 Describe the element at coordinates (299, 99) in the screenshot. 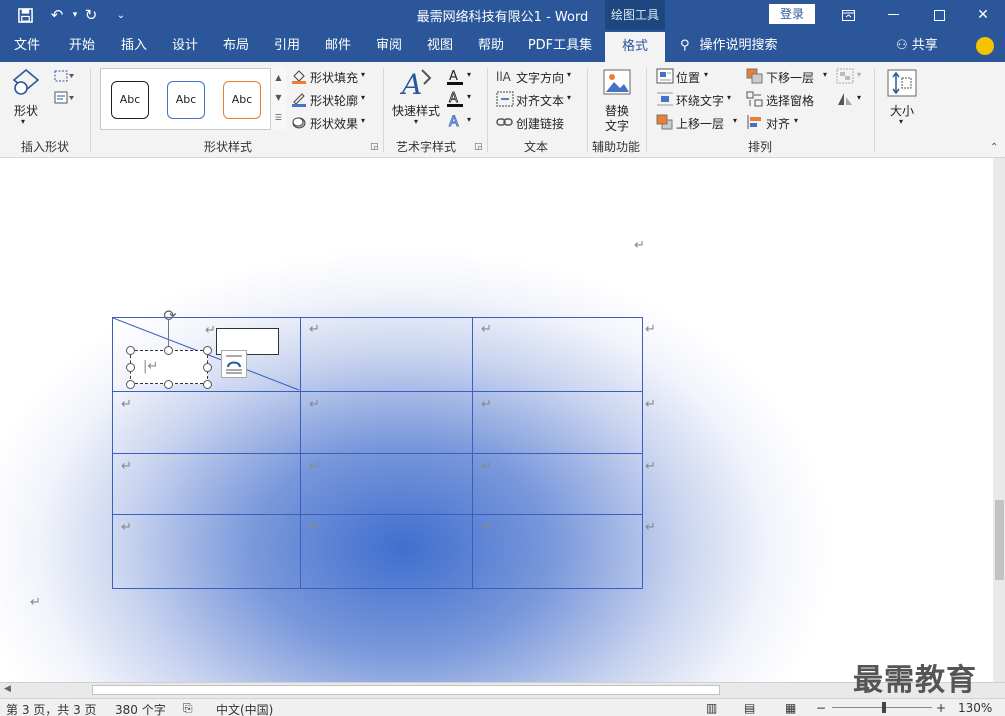

I see `shape-outline-icon` at that location.